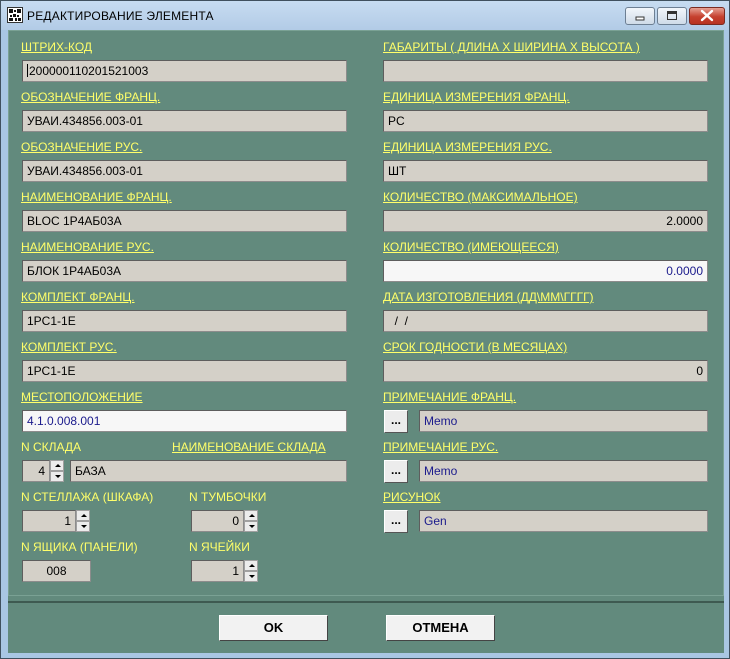 The image size is (730, 659). Describe the element at coordinates (184, 121) in the screenshot. I see `designation-fr-field: УВАИ.434856.003-01` at that location.